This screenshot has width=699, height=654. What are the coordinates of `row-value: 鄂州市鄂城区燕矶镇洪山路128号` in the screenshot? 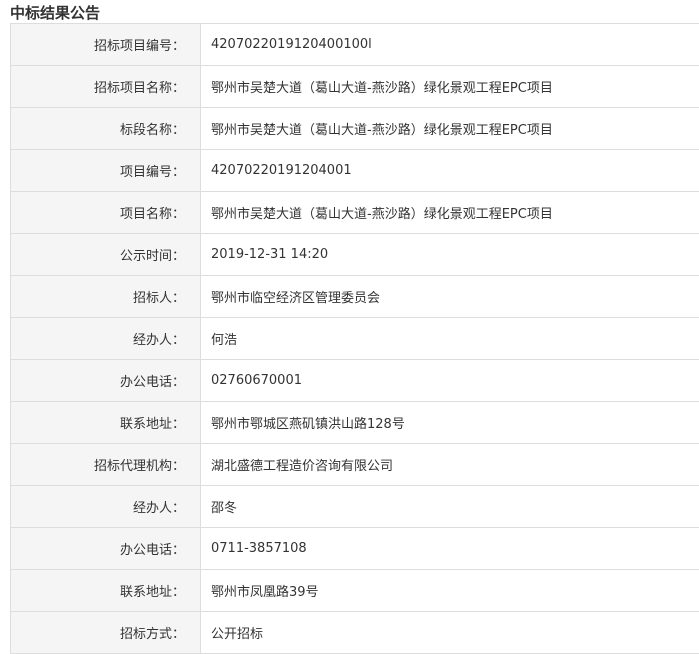 It's located at (450, 423).